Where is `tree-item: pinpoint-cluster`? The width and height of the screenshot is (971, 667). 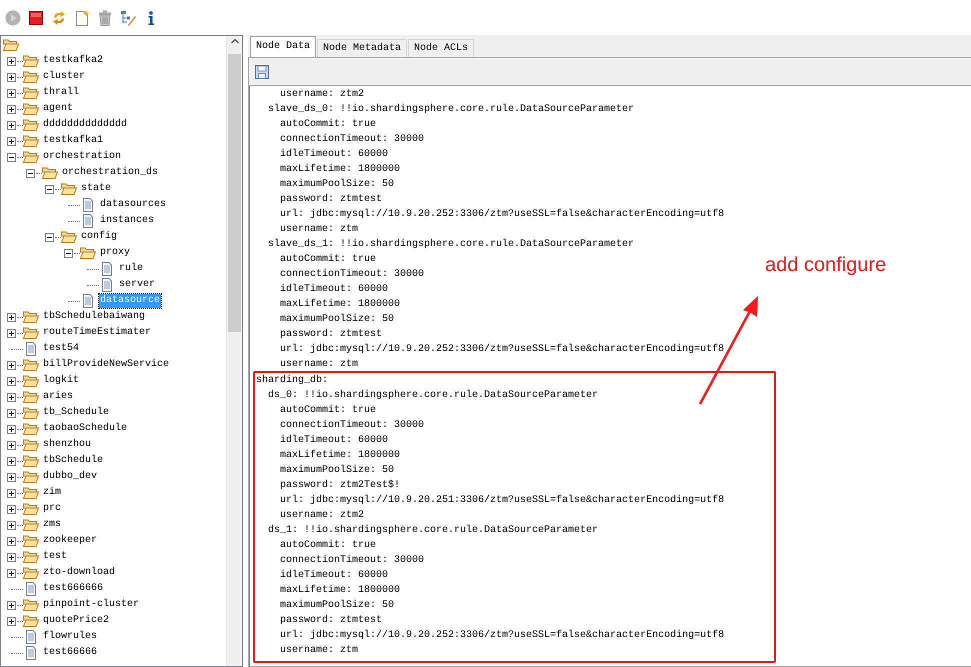 tree-item: pinpoint-cluster is located at coordinates (91, 605).